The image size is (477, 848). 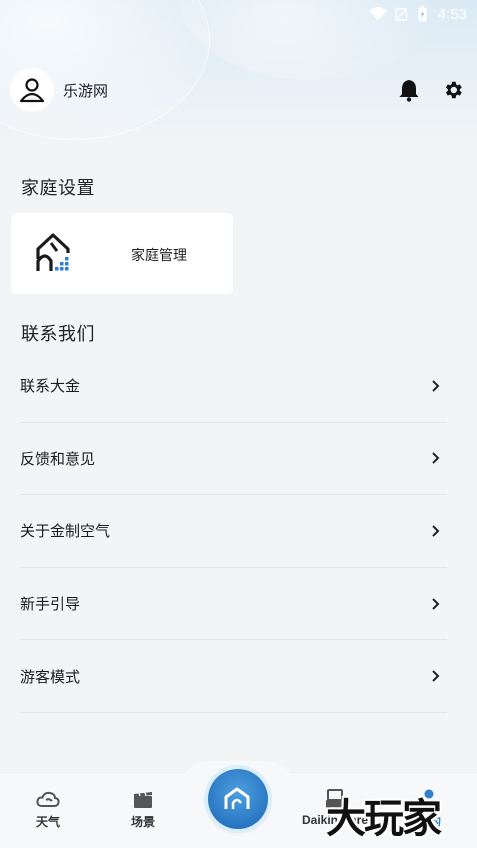 I want to click on tab-weather: 天气, so click(x=48, y=808).